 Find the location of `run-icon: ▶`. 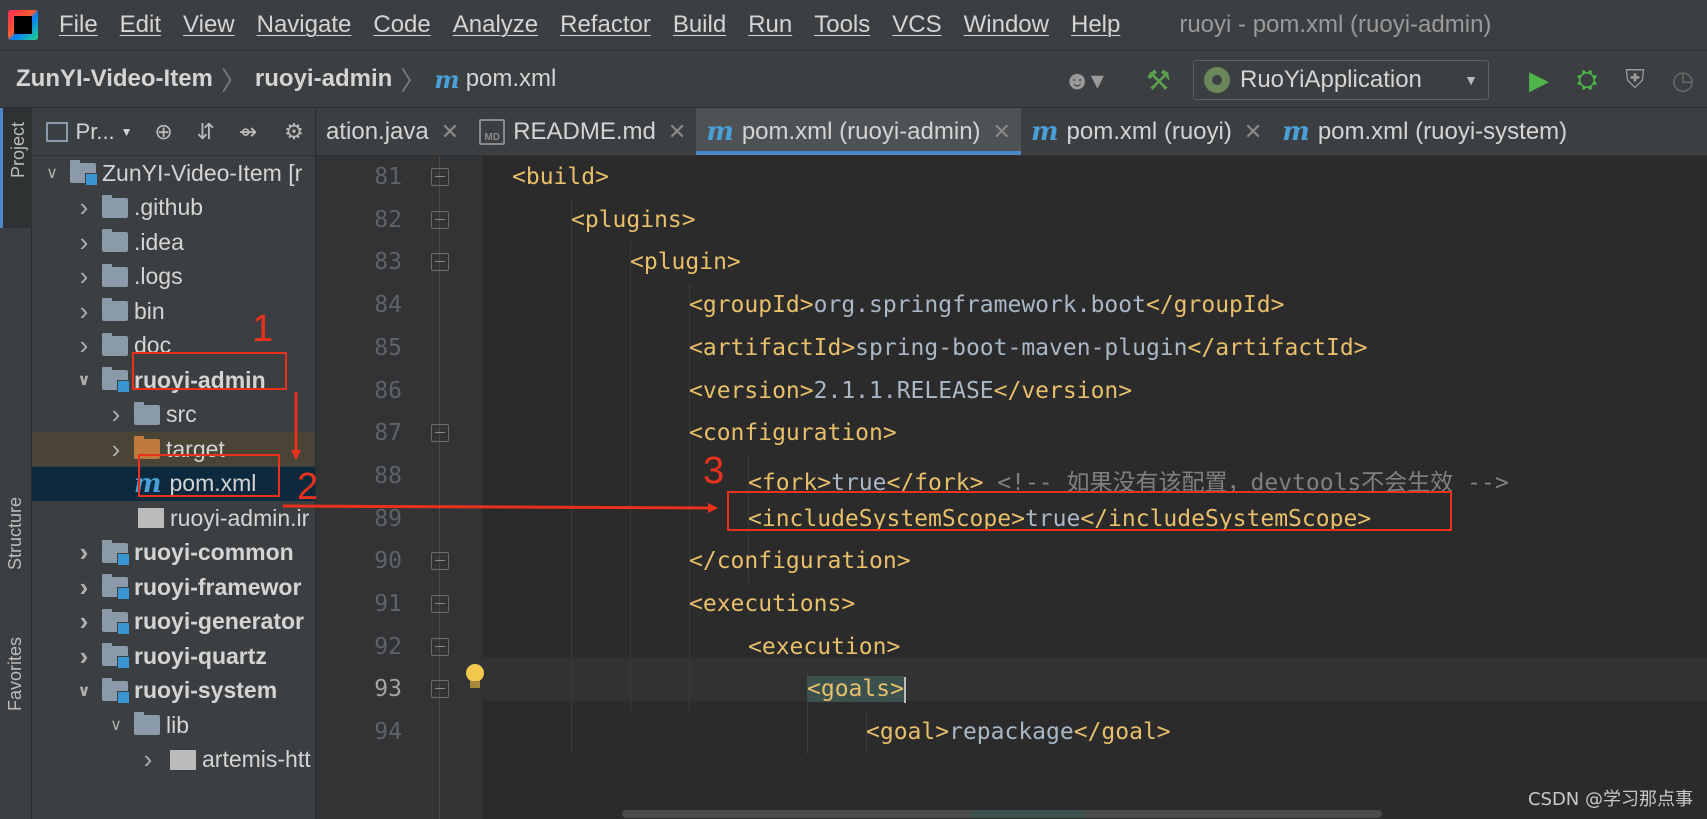

run-icon: ▶ is located at coordinates (1539, 80).